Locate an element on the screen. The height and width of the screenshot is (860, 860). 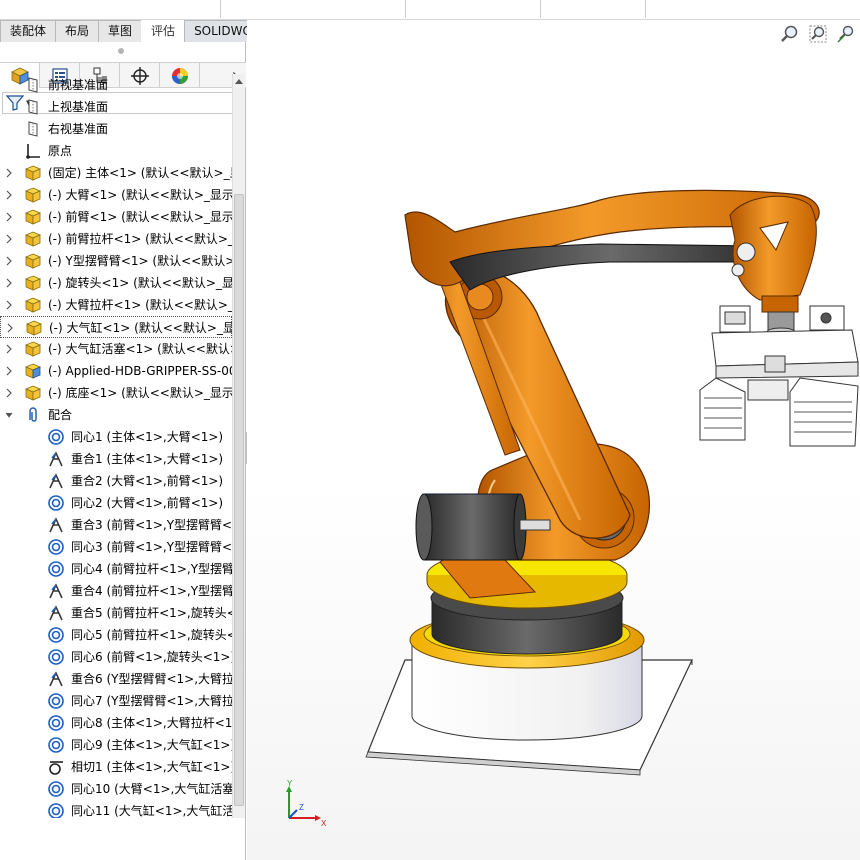
tree-scrollbar is located at coordinates (238, 446).